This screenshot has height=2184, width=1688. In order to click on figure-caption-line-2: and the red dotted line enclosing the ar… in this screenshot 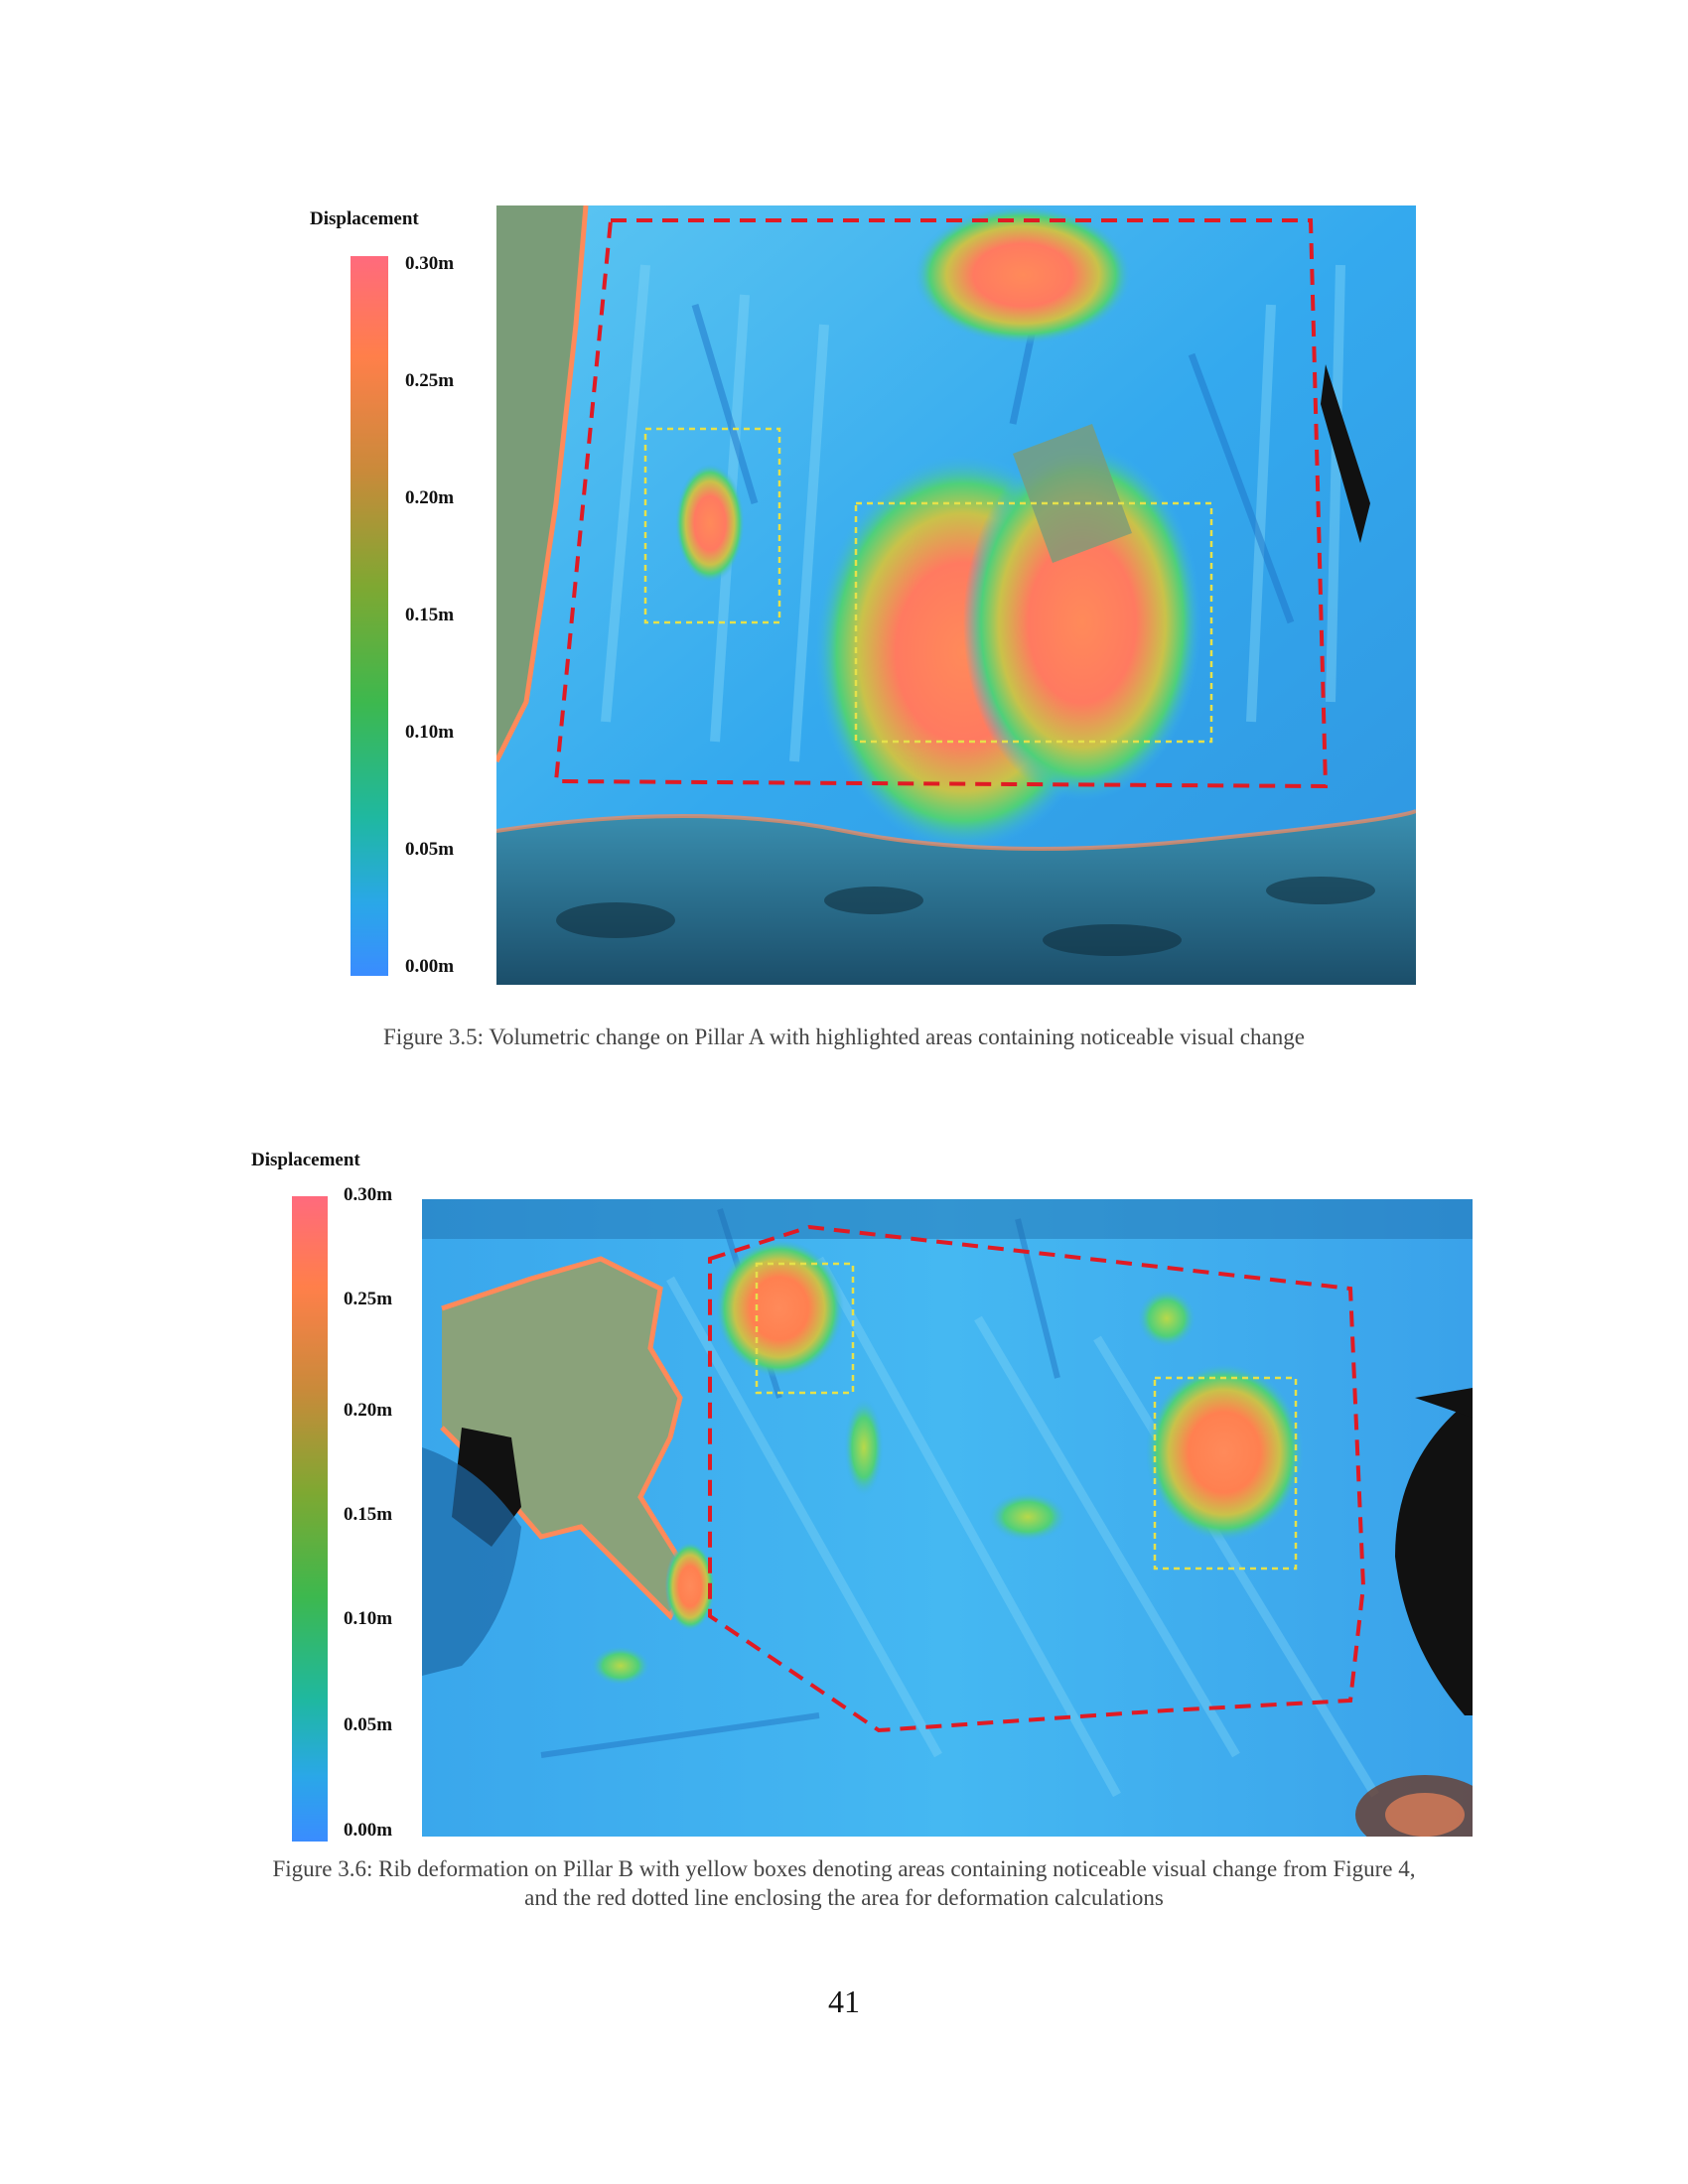, I will do `click(844, 1897)`.